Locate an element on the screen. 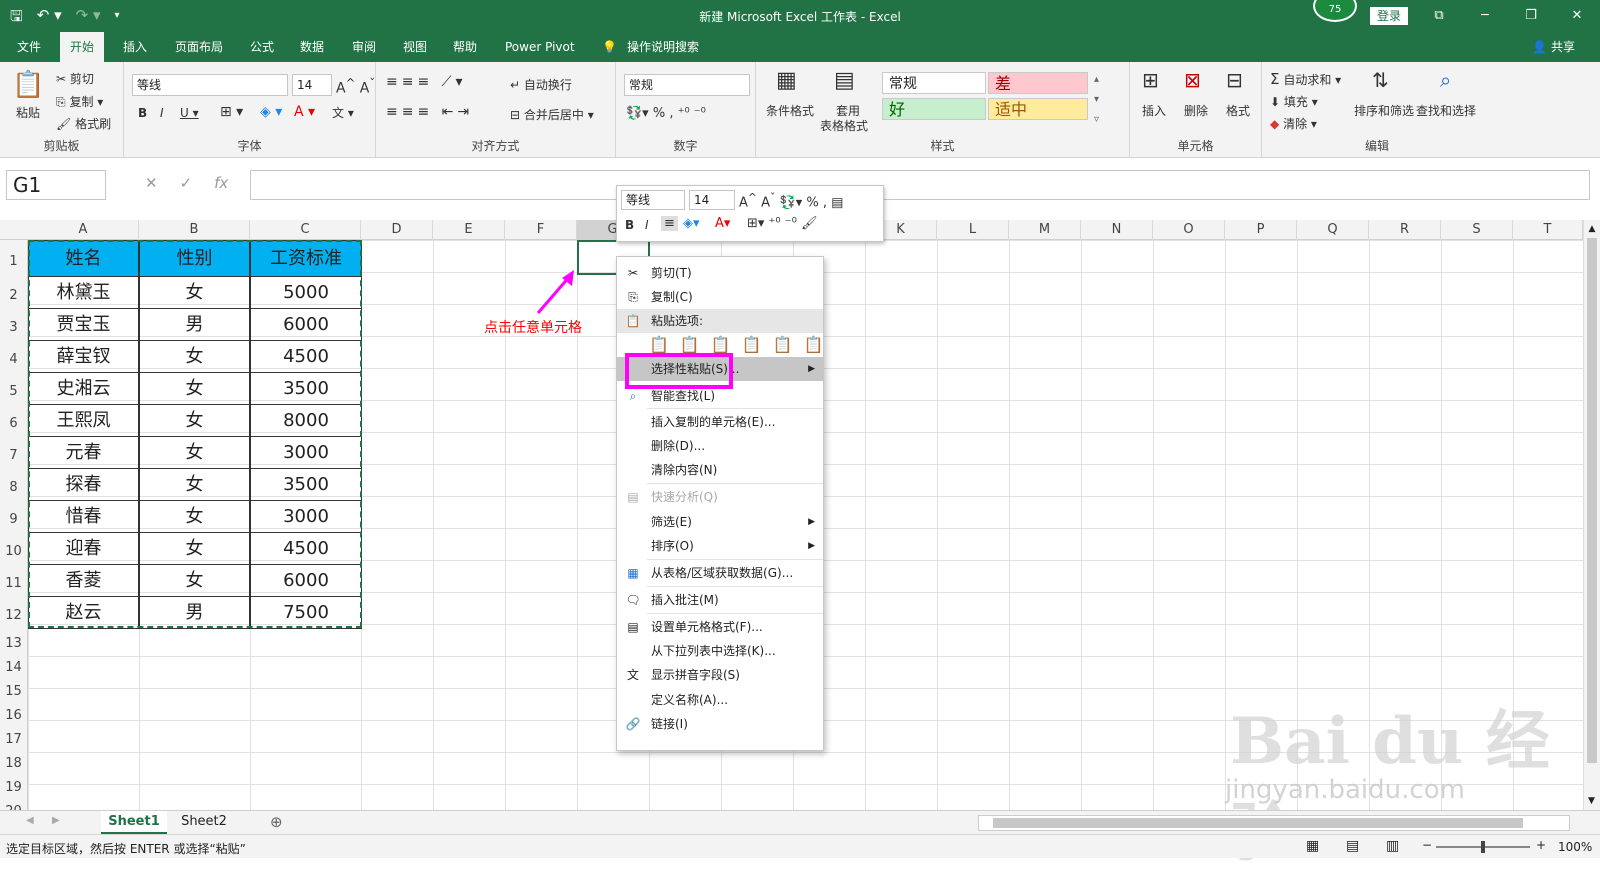  prev-sheet-icon: ◀ is located at coordinates (30, 820).